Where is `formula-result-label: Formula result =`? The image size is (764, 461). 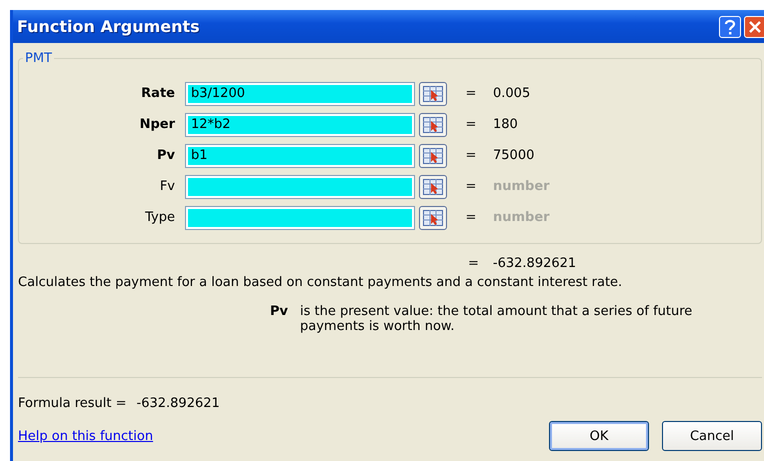 formula-result-label: Formula result = is located at coordinates (72, 403).